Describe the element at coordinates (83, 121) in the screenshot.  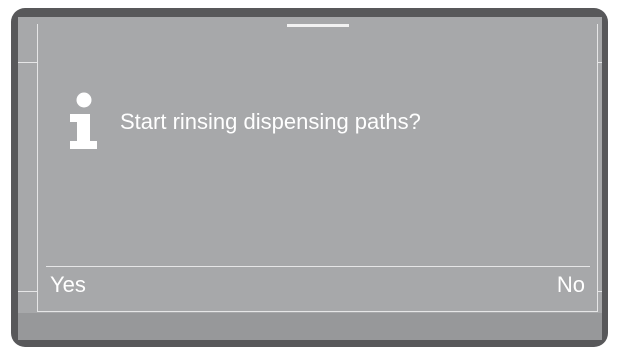
I see `info-icon` at that location.